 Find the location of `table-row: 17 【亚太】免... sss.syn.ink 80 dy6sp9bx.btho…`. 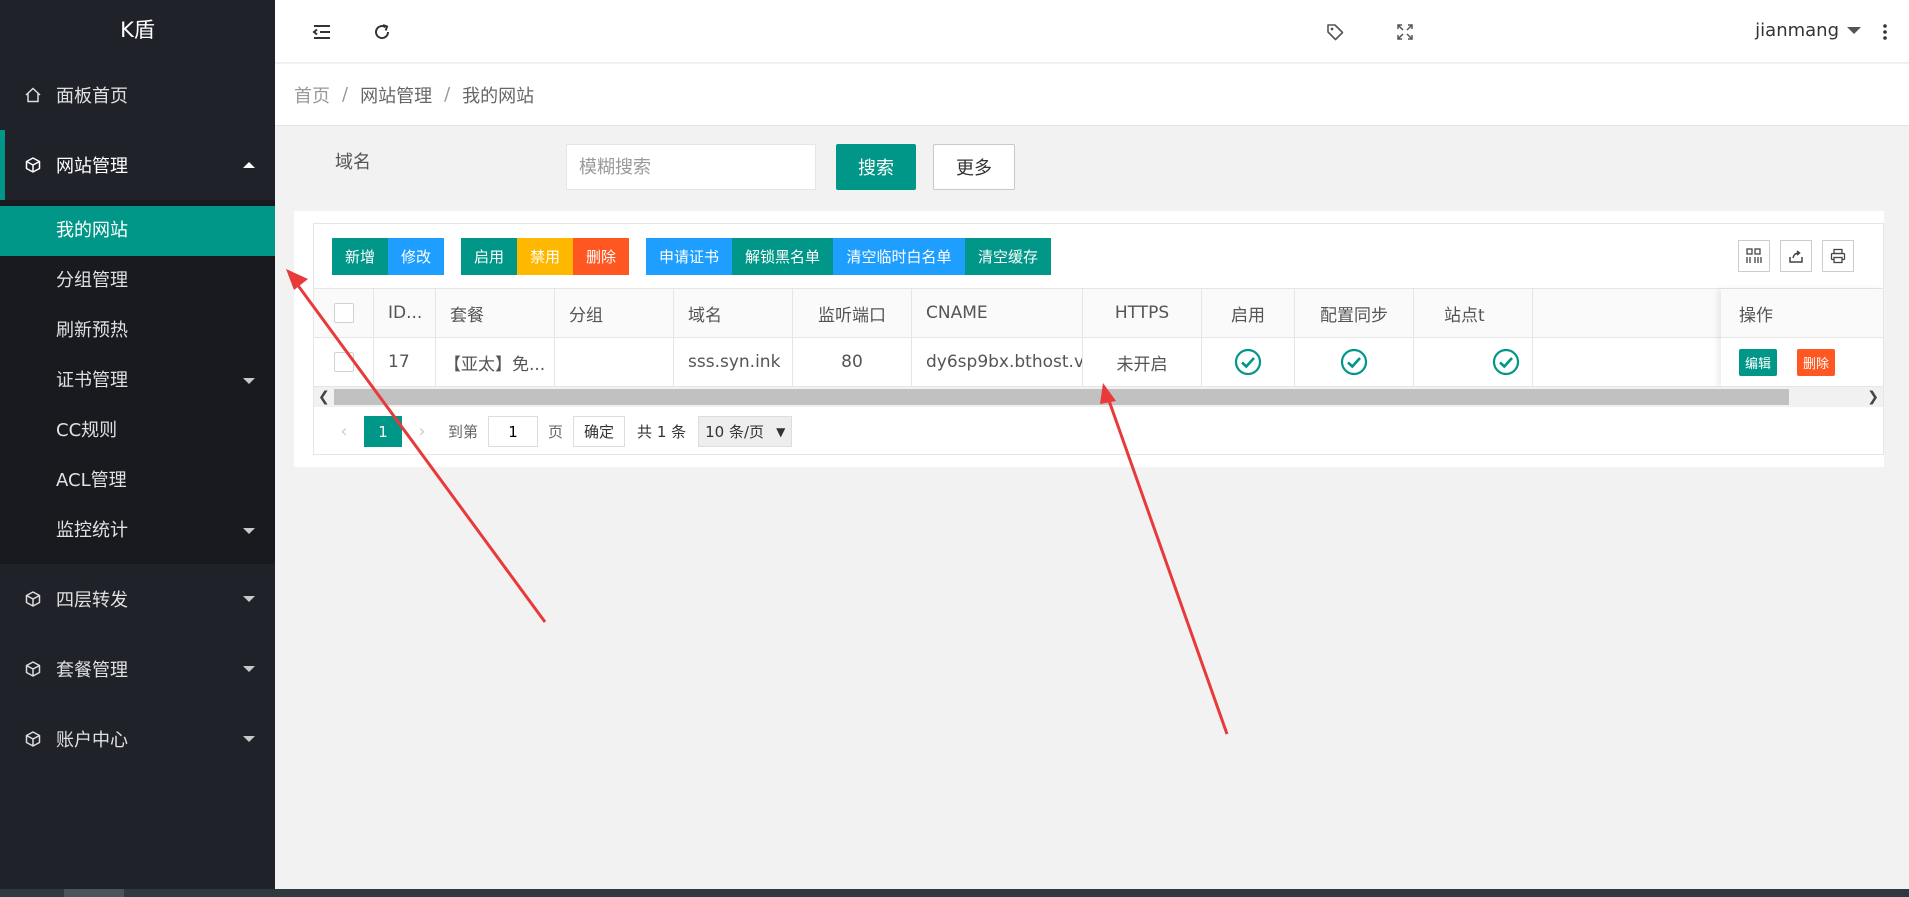

table-row: 17 【亚太】免... sss.syn.ink 80 dy6sp9bx.btho… is located at coordinates (1098, 362).